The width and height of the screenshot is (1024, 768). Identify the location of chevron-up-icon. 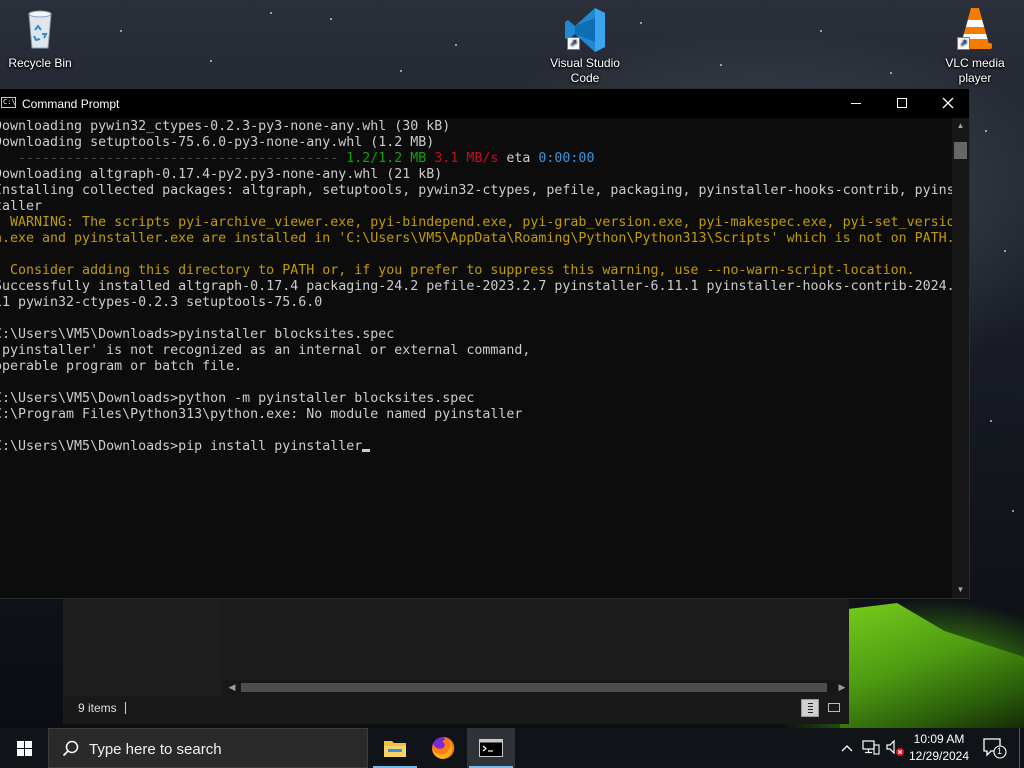
(847, 748).